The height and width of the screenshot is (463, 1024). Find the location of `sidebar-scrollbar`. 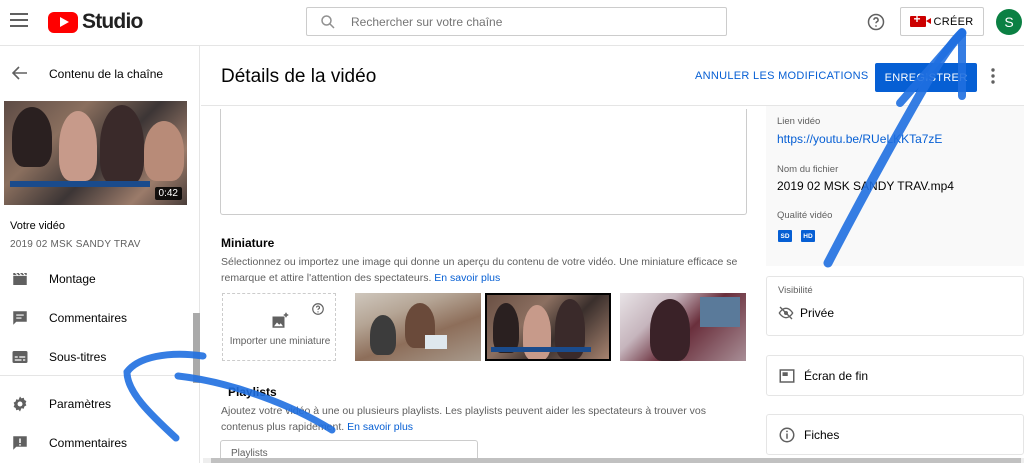

sidebar-scrollbar is located at coordinates (196, 348).